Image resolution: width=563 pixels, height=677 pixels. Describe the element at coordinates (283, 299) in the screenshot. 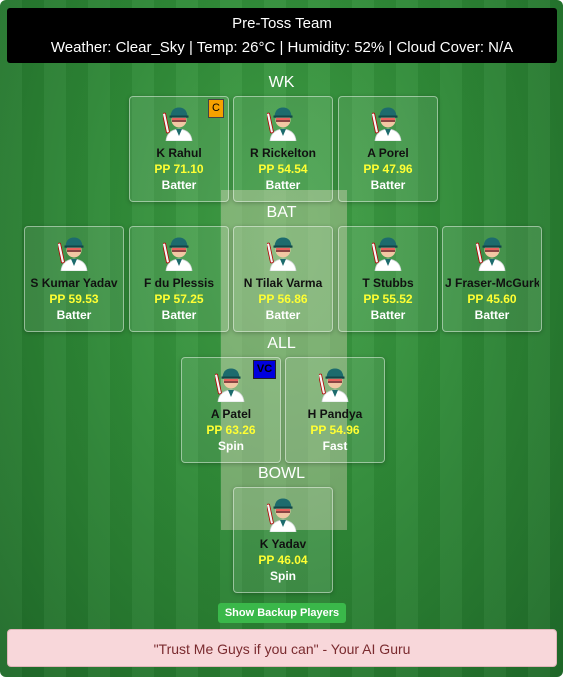

I see `player-points: PP 56.86` at that location.